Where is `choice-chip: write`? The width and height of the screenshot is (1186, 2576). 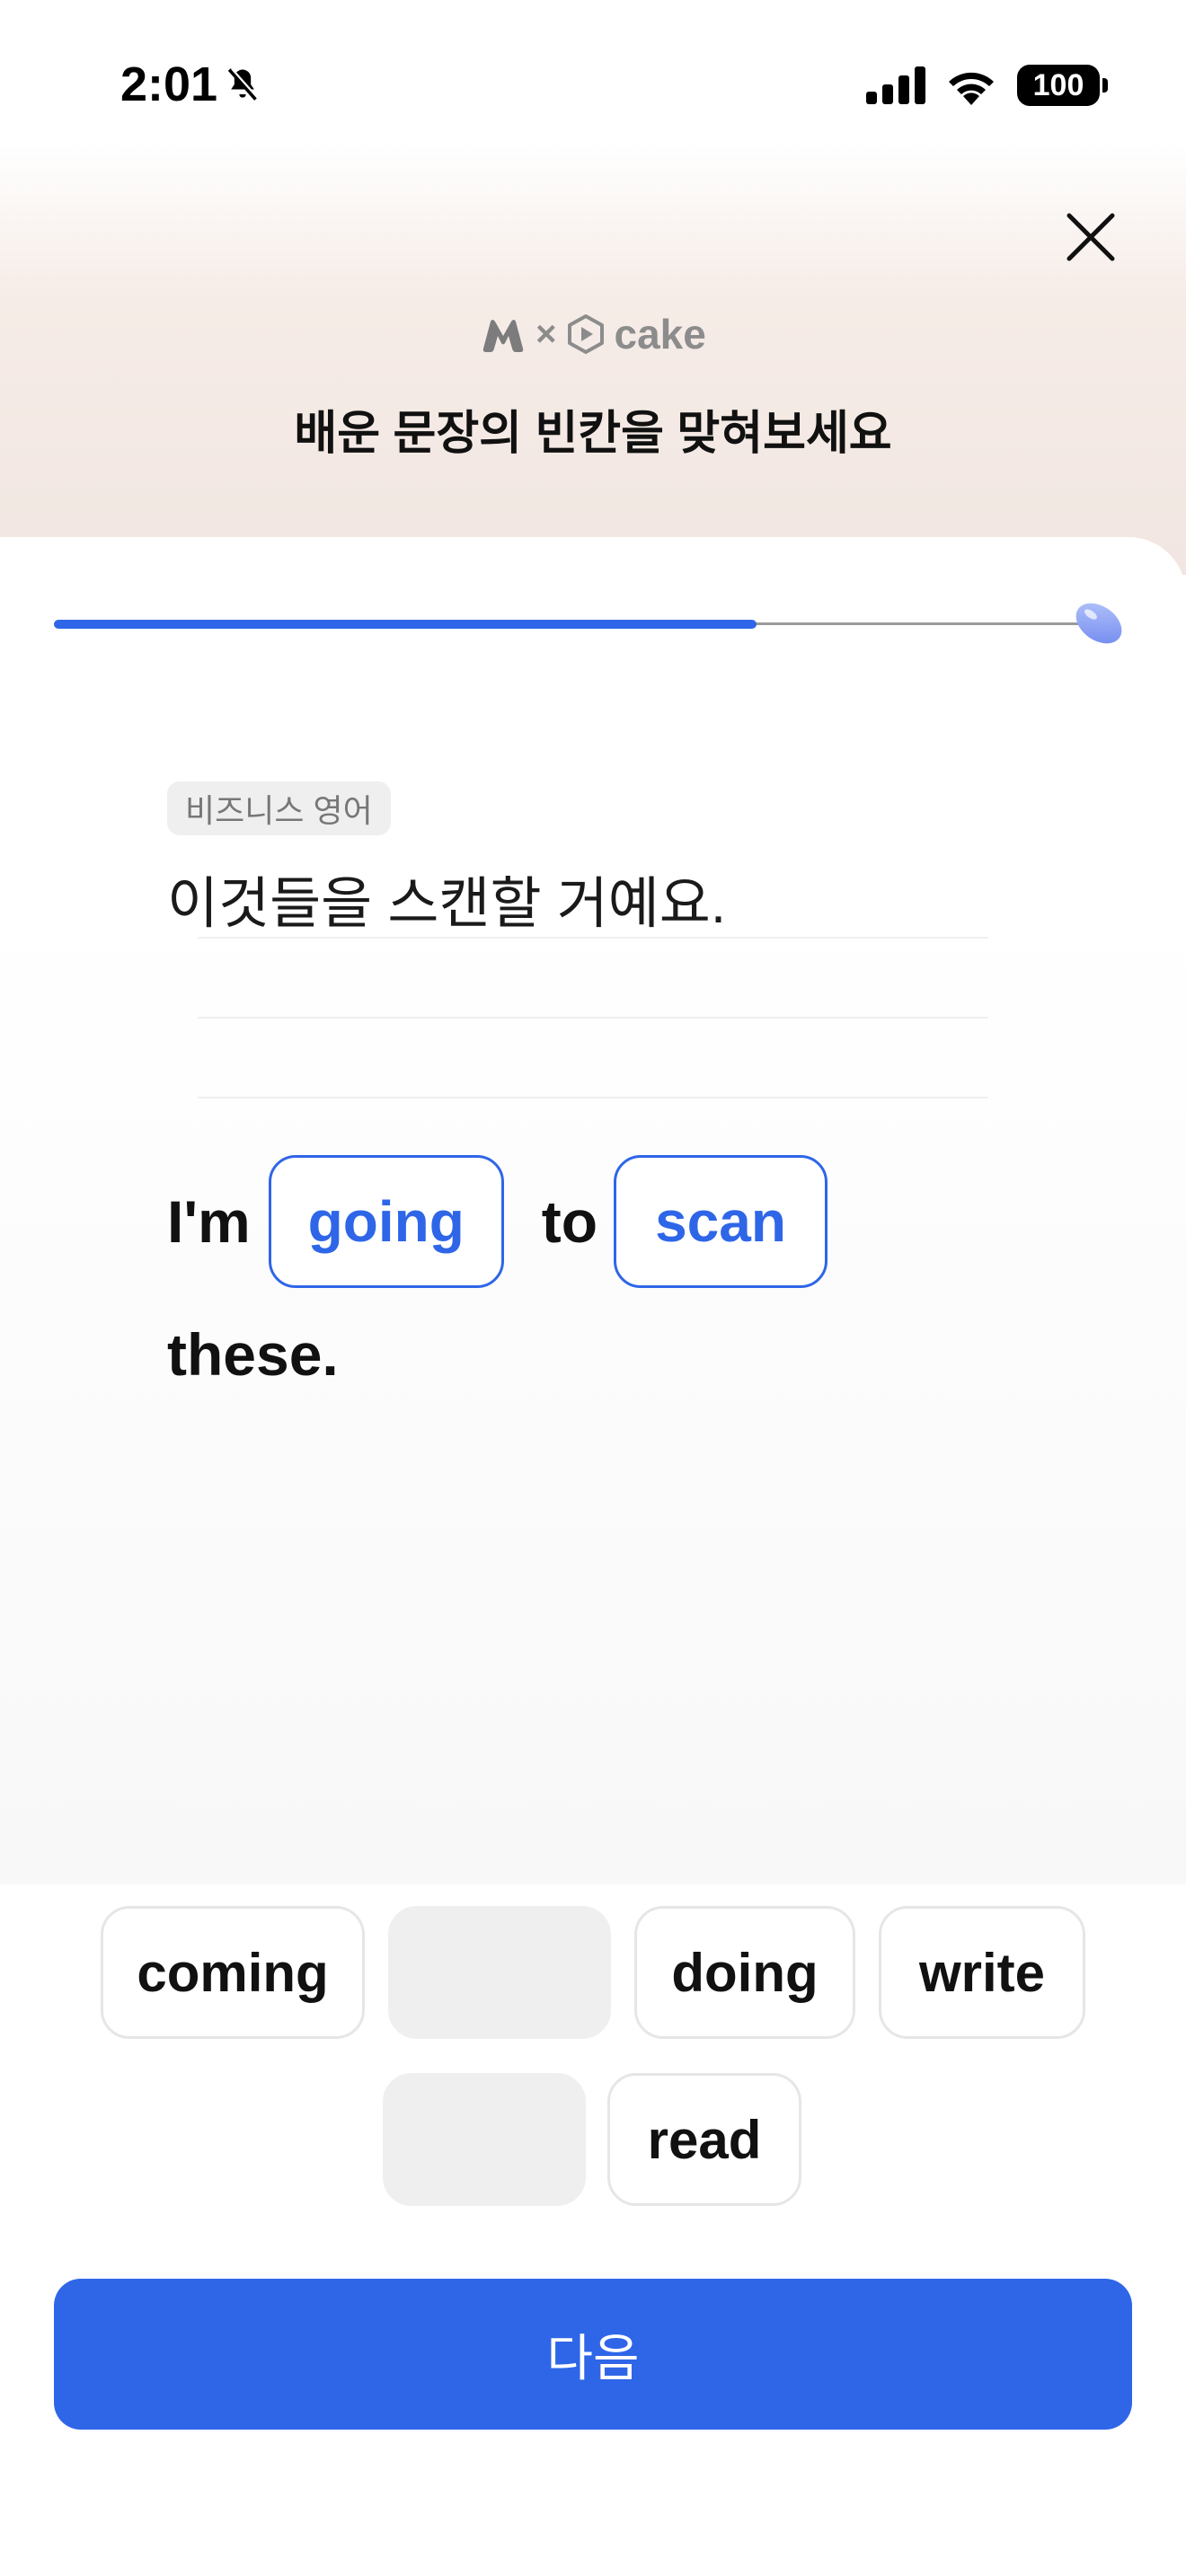 choice-chip: write is located at coordinates (982, 1972).